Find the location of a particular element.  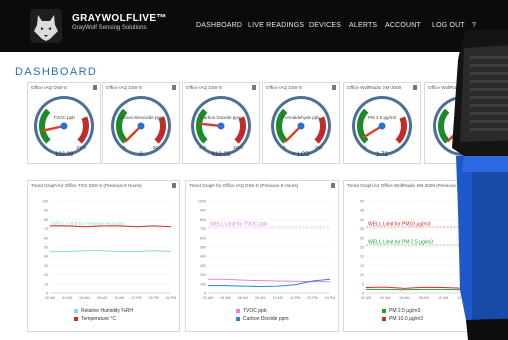

legend-item: Temperature °C is located at coordinates (95, 319).